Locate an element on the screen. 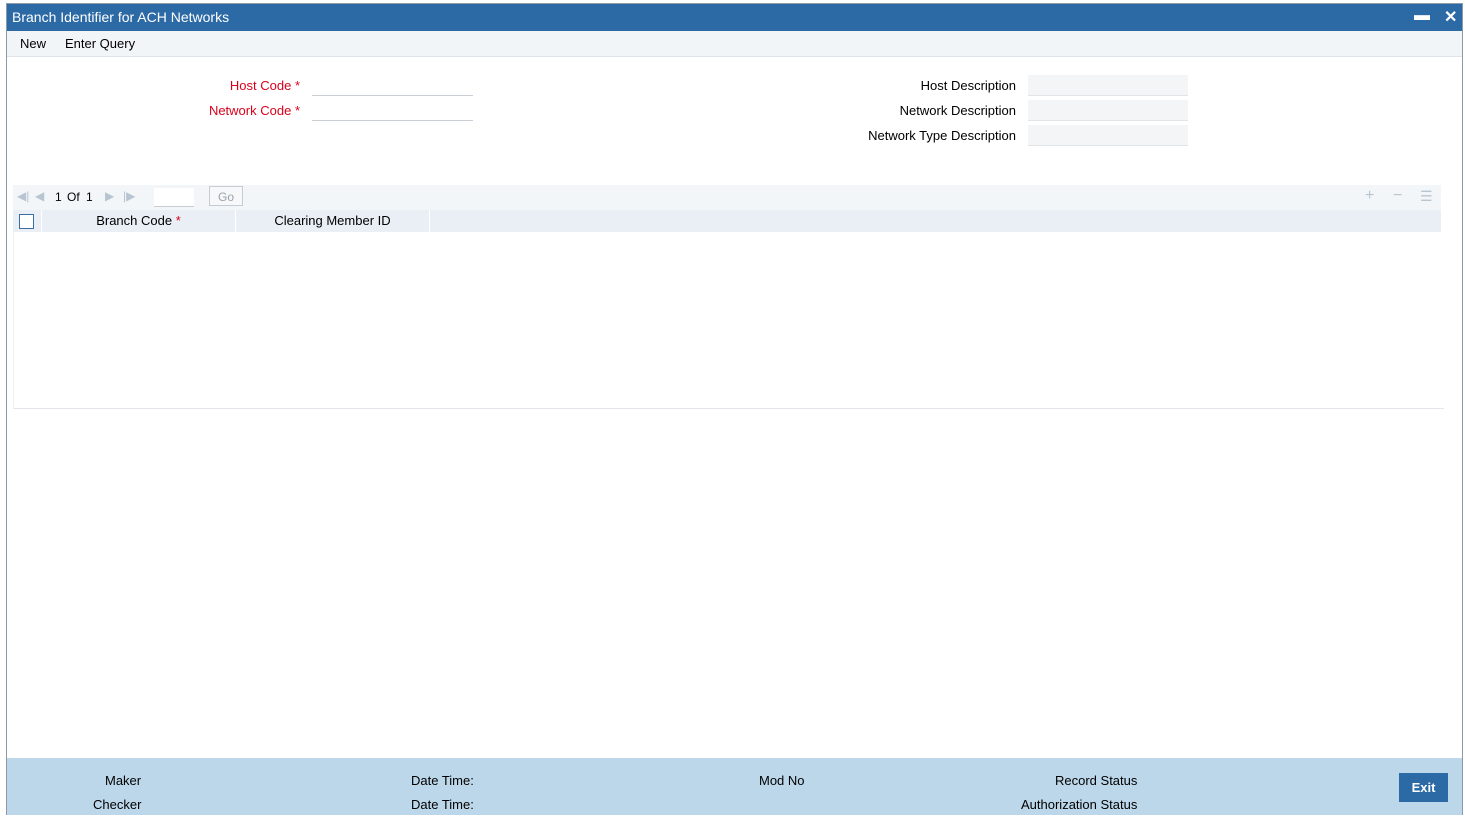  checker-date-time-label: Date Time: is located at coordinates (442, 804).